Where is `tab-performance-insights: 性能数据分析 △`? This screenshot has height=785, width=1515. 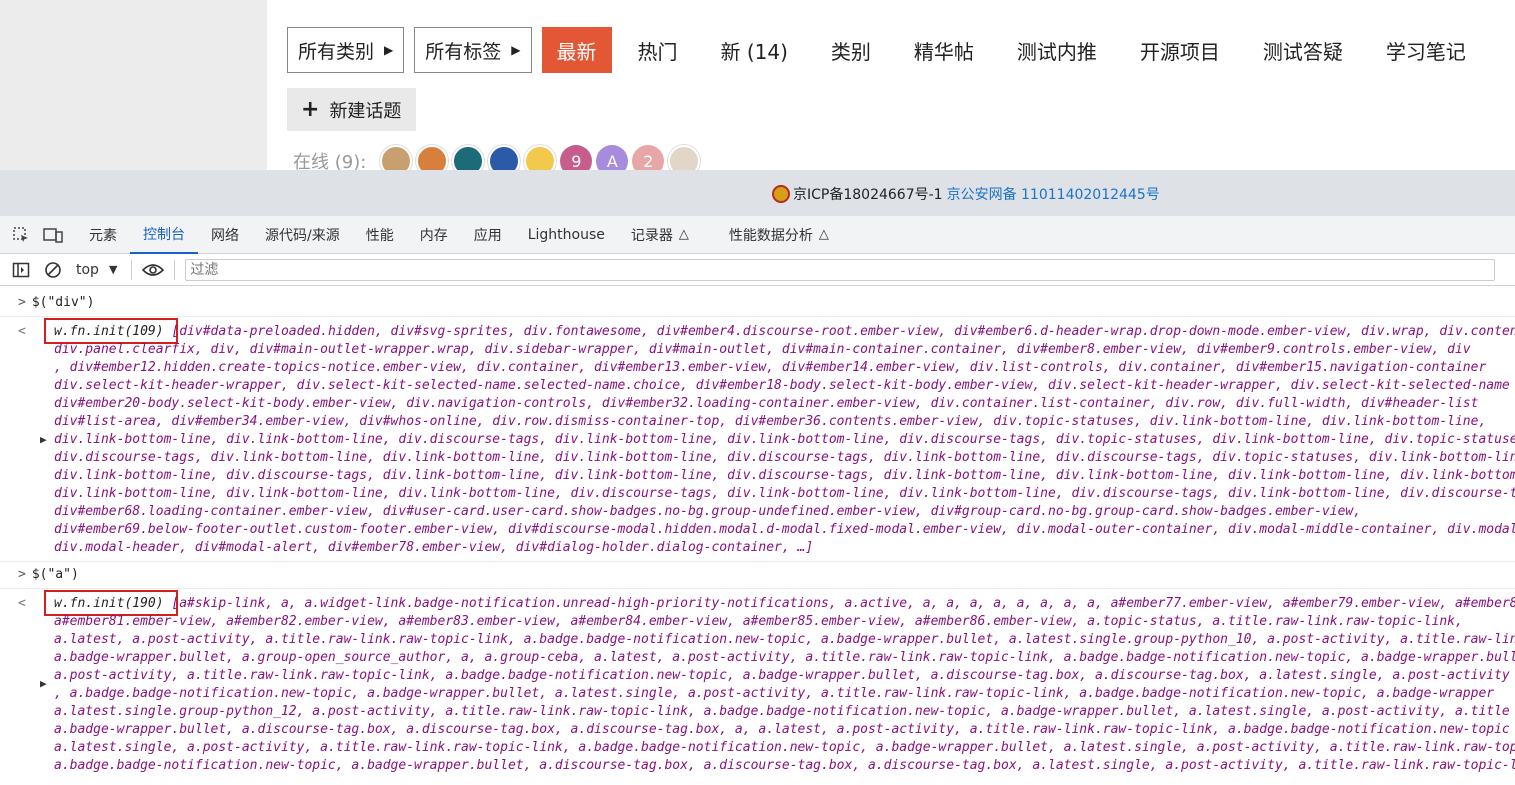
tab-performance-insights: 性能数据分析 △ is located at coordinates (779, 235).